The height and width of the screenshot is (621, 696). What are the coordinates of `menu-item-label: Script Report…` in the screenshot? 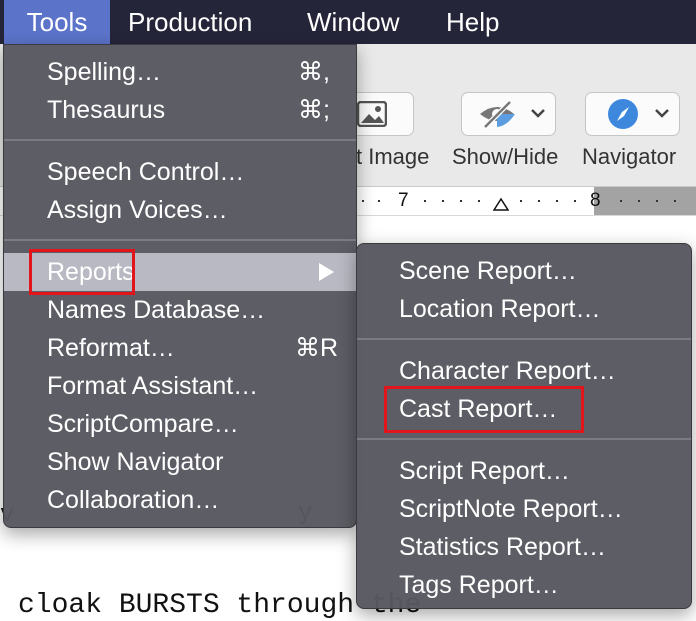 It's located at (484, 471).